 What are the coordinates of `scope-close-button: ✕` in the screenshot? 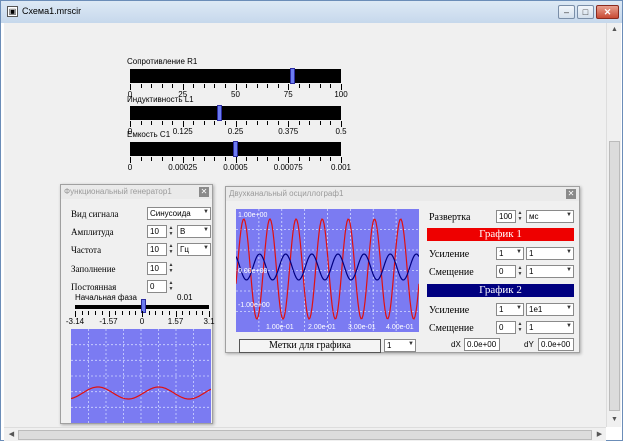 It's located at (571, 194).